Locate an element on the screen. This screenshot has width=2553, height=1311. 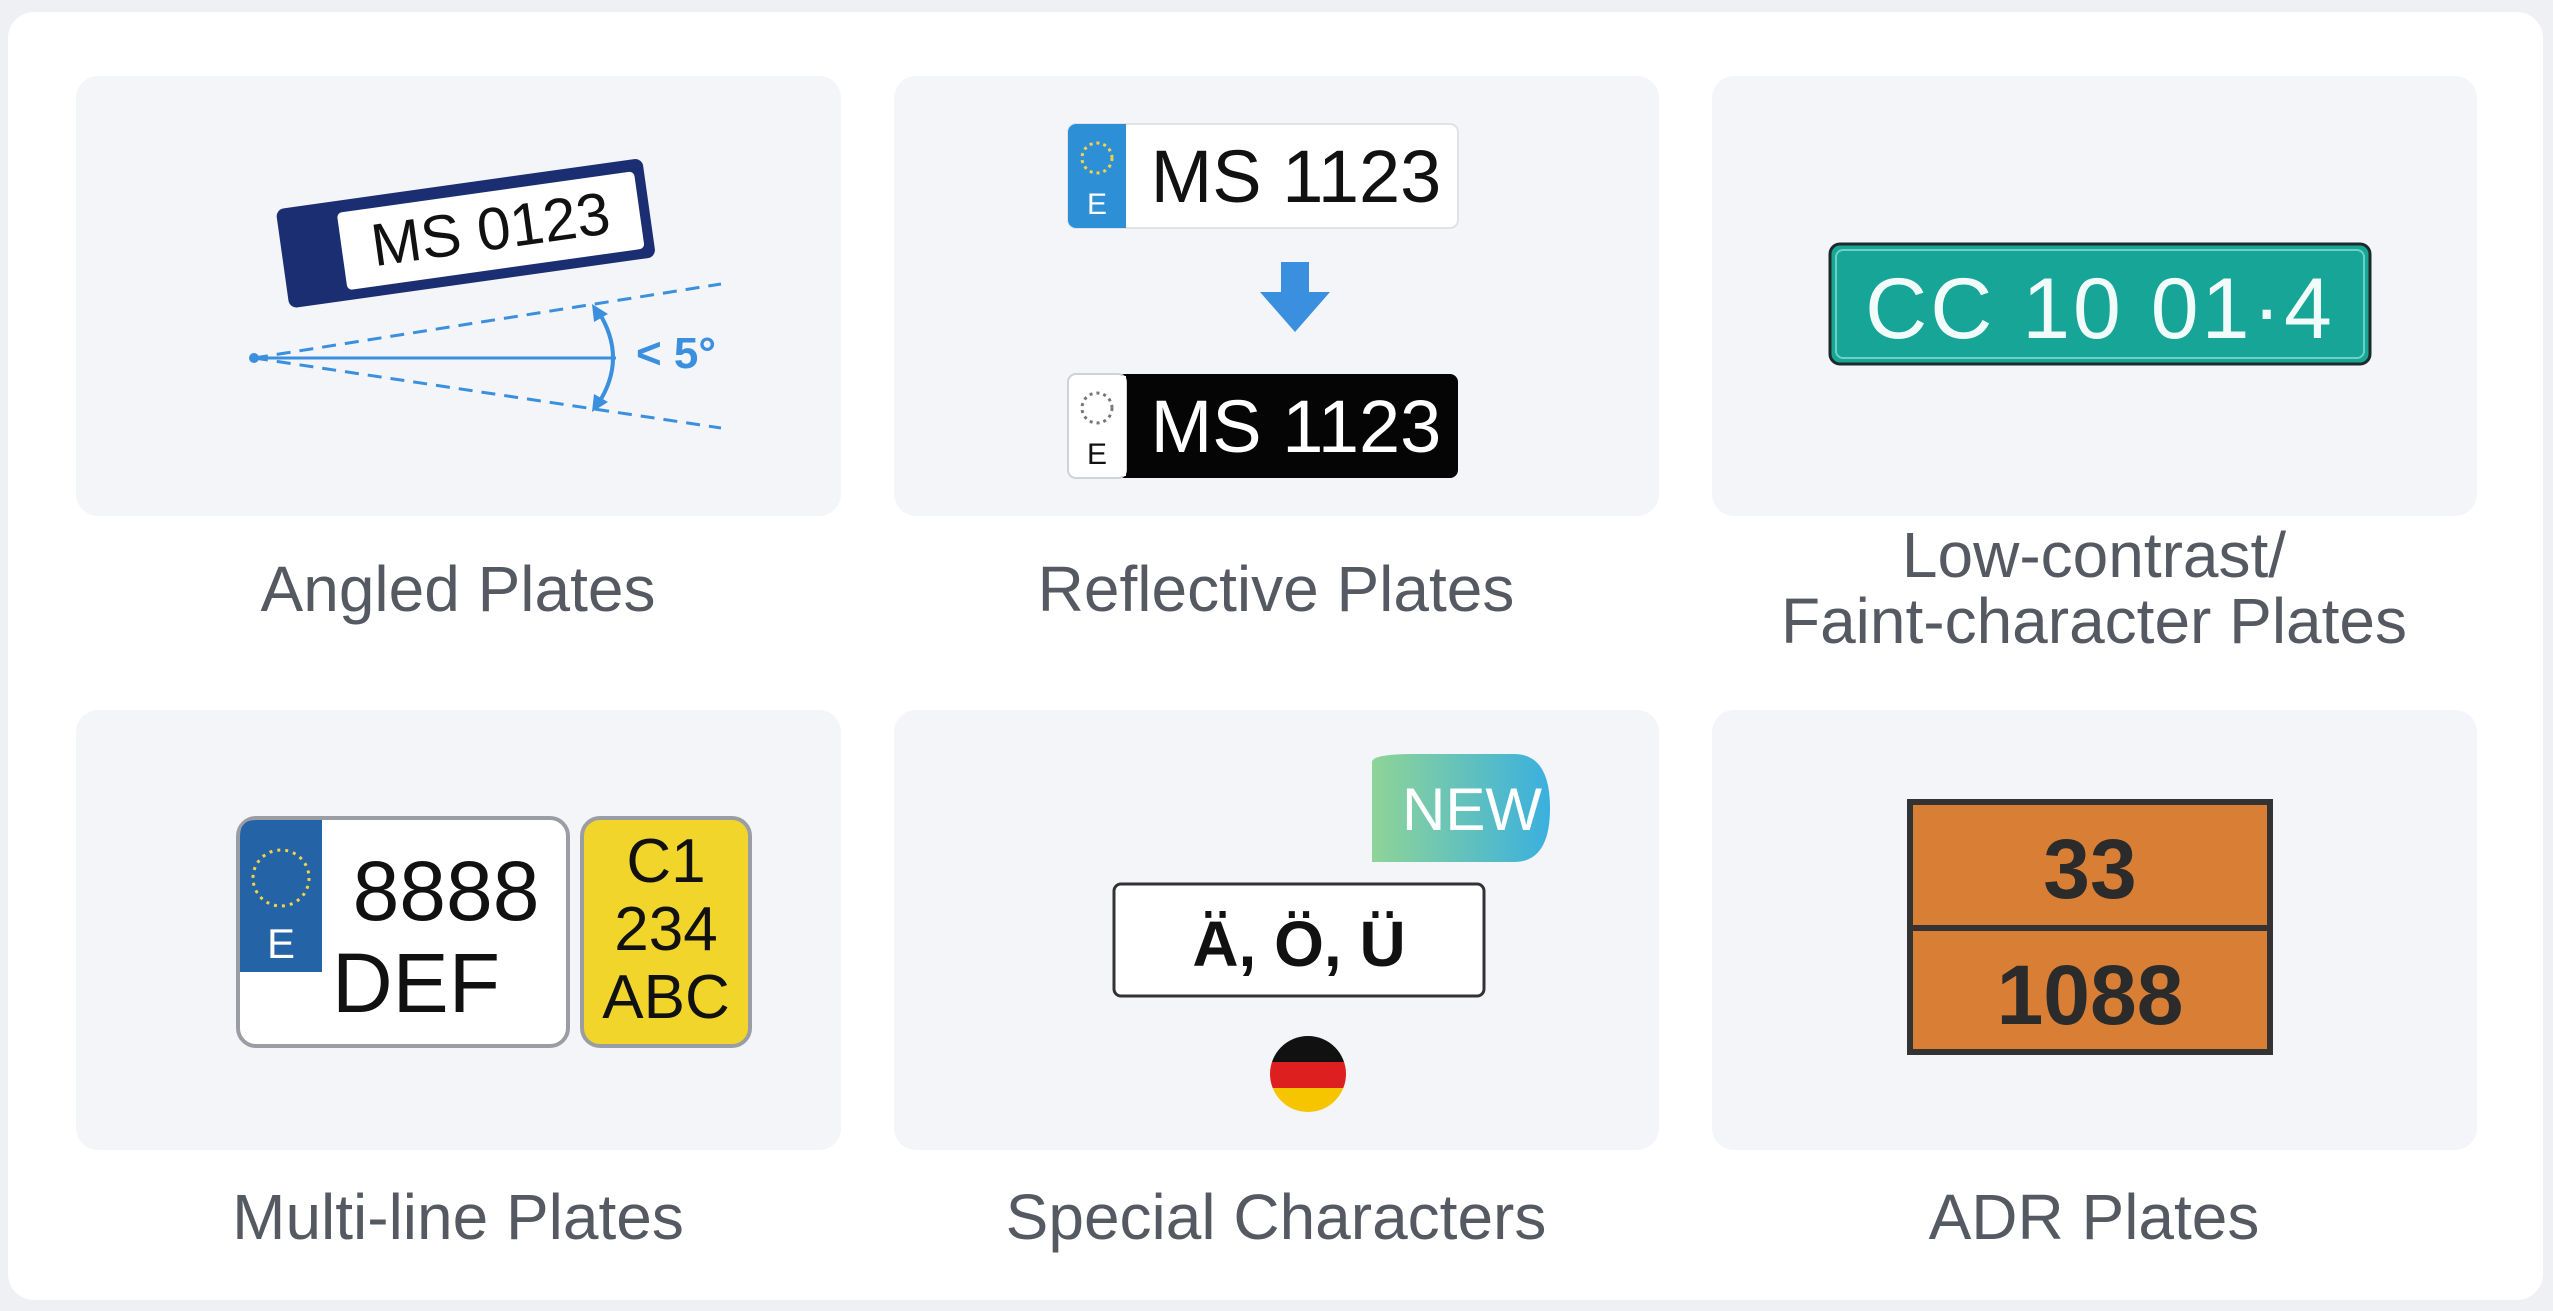
special-characters-illustration: NEW Ä, Ö, Ü is located at coordinates (1331, 933).